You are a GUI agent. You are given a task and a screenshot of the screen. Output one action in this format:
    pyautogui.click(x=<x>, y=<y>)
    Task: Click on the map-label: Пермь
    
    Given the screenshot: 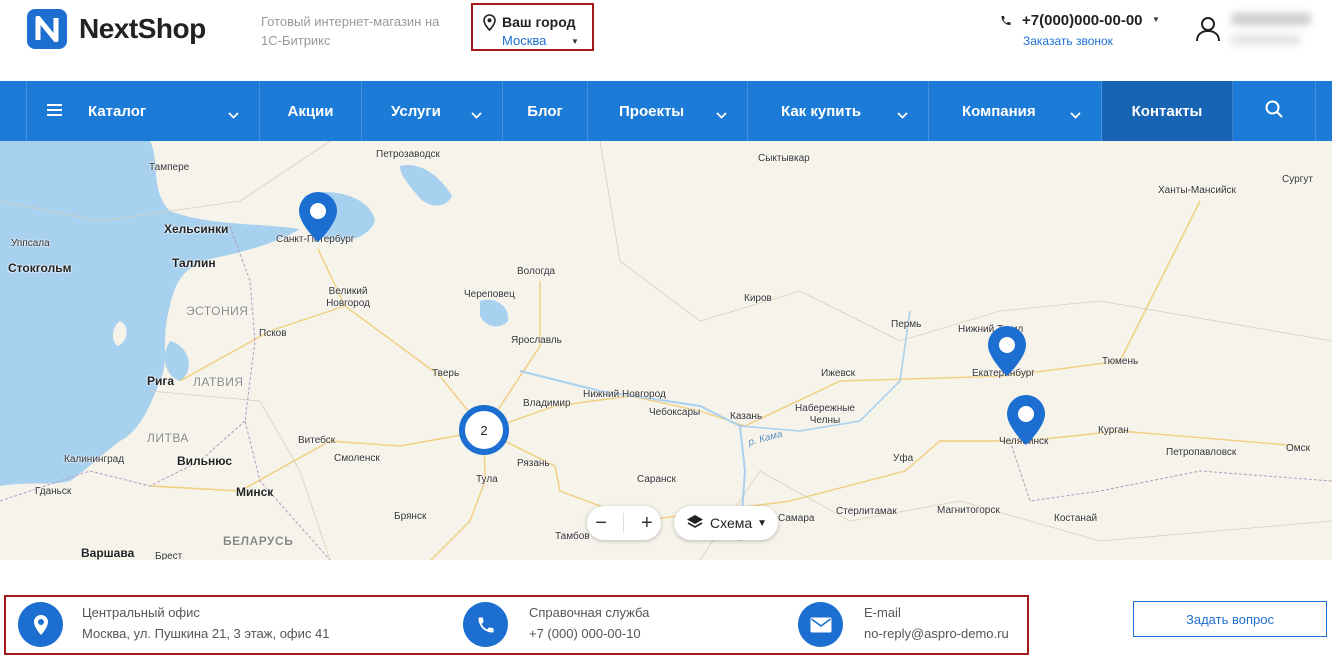 What is the action you would take?
    pyautogui.click(x=906, y=324)
    